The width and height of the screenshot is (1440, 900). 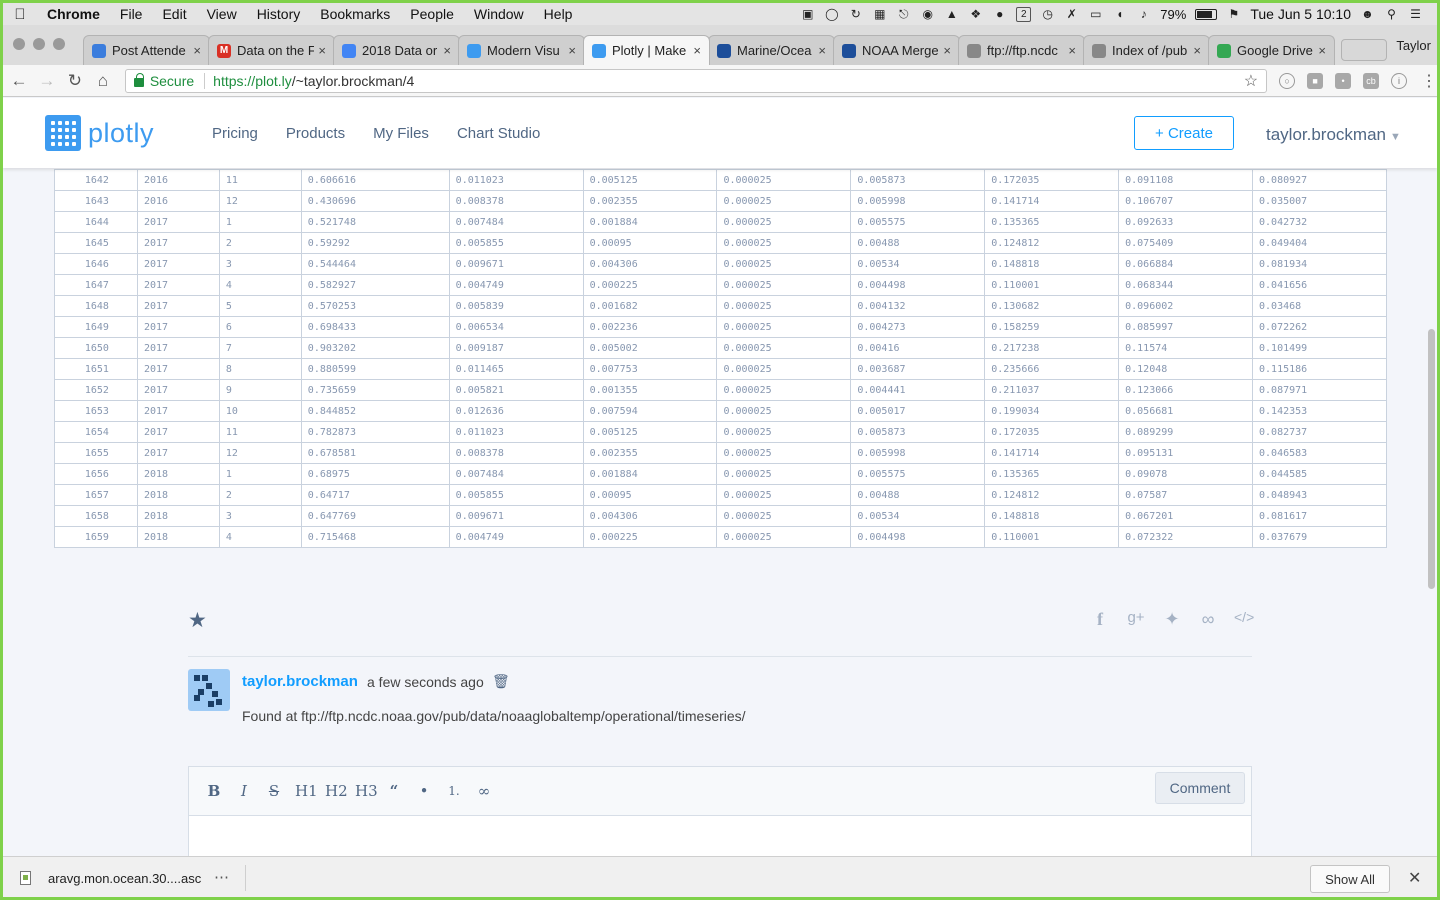 What do you see at coordinates (221, 877) in the screenshot?
I see `more-options-icon: ⋯` at bounding box center [221, 877].